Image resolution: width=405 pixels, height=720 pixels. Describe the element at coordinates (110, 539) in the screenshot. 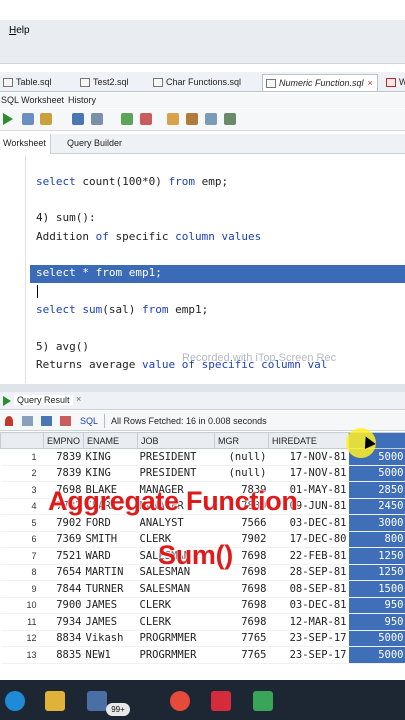

I see `ename-cell: SMITH` at that location.